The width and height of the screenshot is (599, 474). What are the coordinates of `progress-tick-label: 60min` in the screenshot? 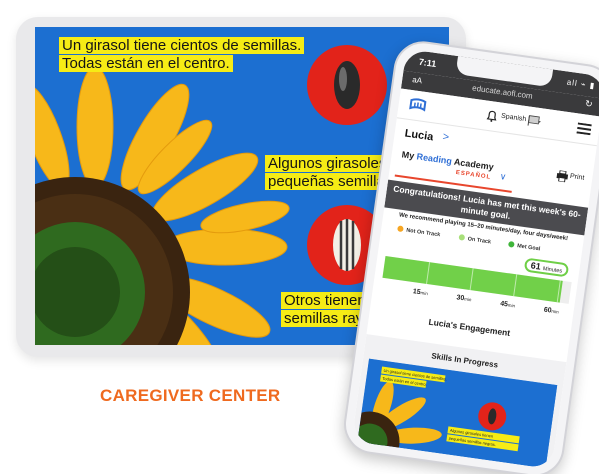 It's located at (551, 310).